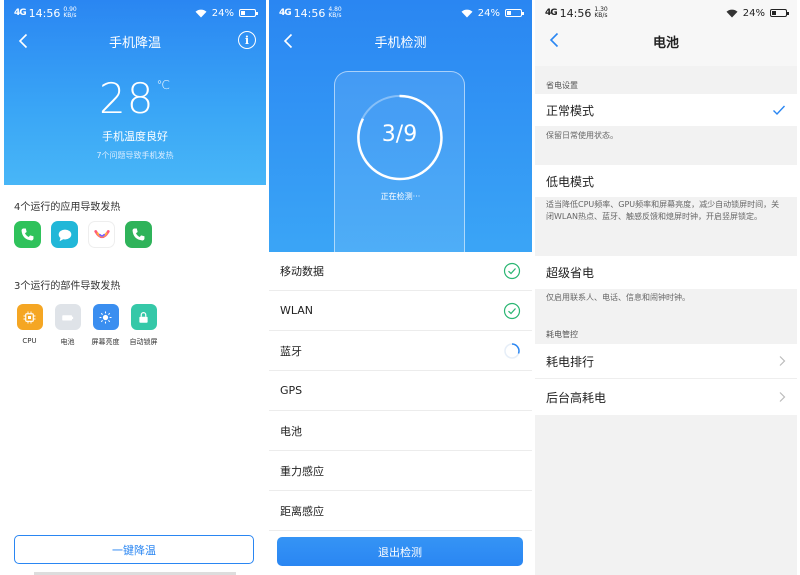 The height and width of the screenshot is (575, 800). I want to click on mode-description: 仅启用联系人、电话、信息和闹钟时钟。, so click(618, 297).